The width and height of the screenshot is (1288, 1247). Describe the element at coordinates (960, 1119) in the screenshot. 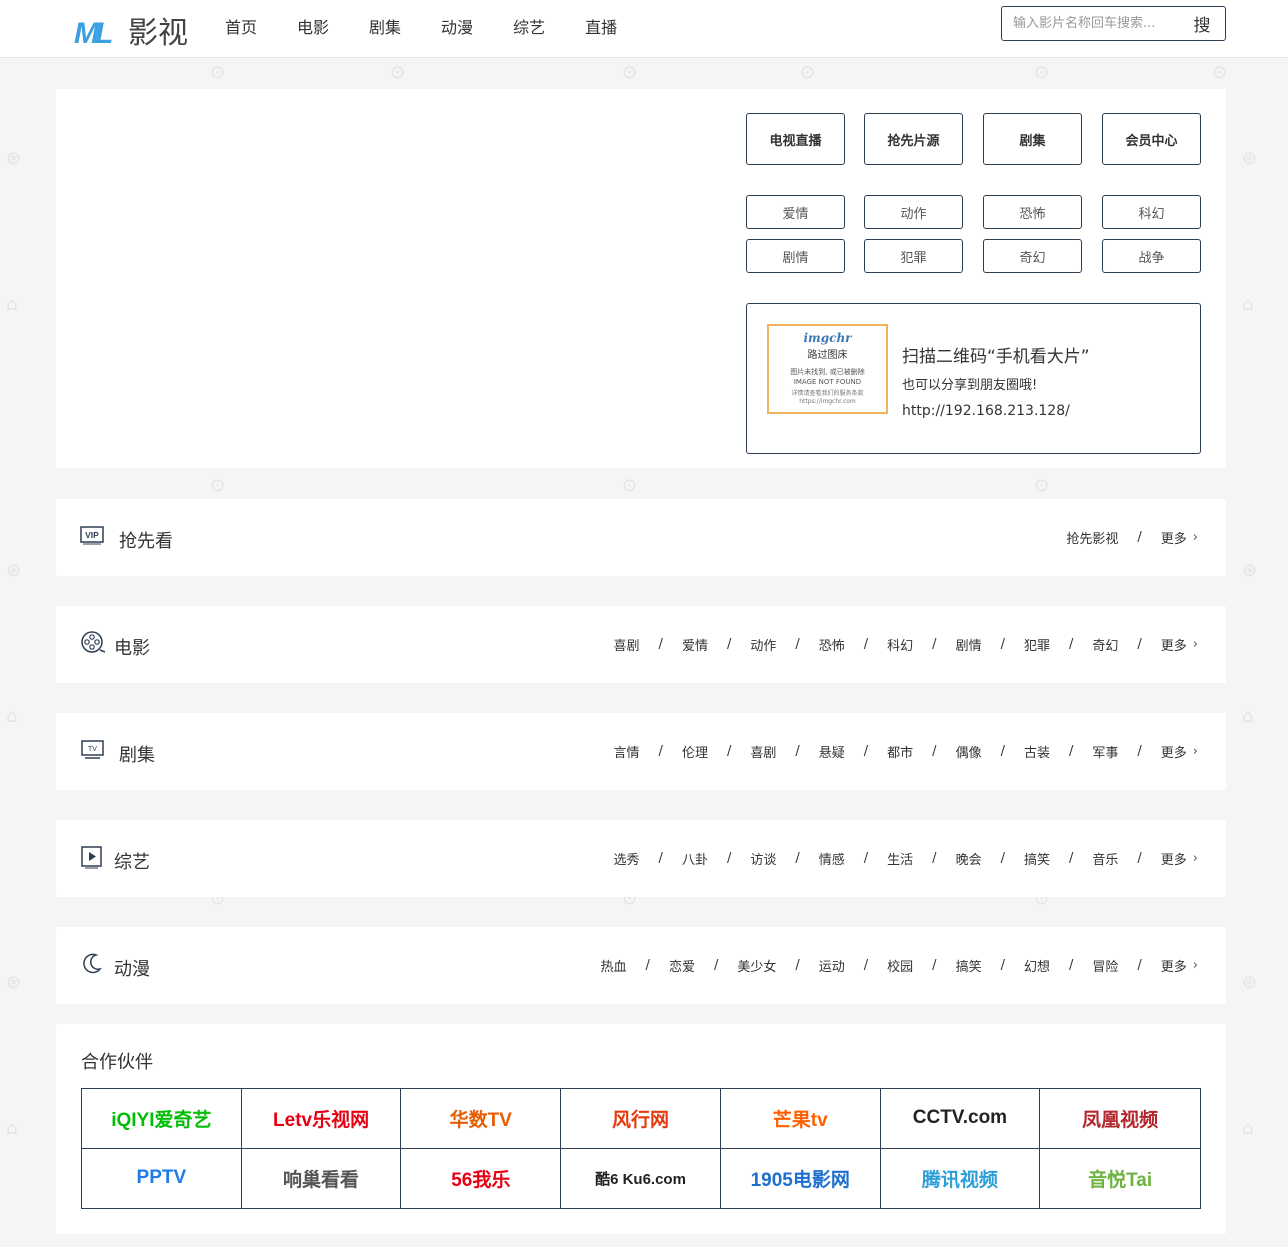

I see `partner-logo: CCTV.com` at that location.